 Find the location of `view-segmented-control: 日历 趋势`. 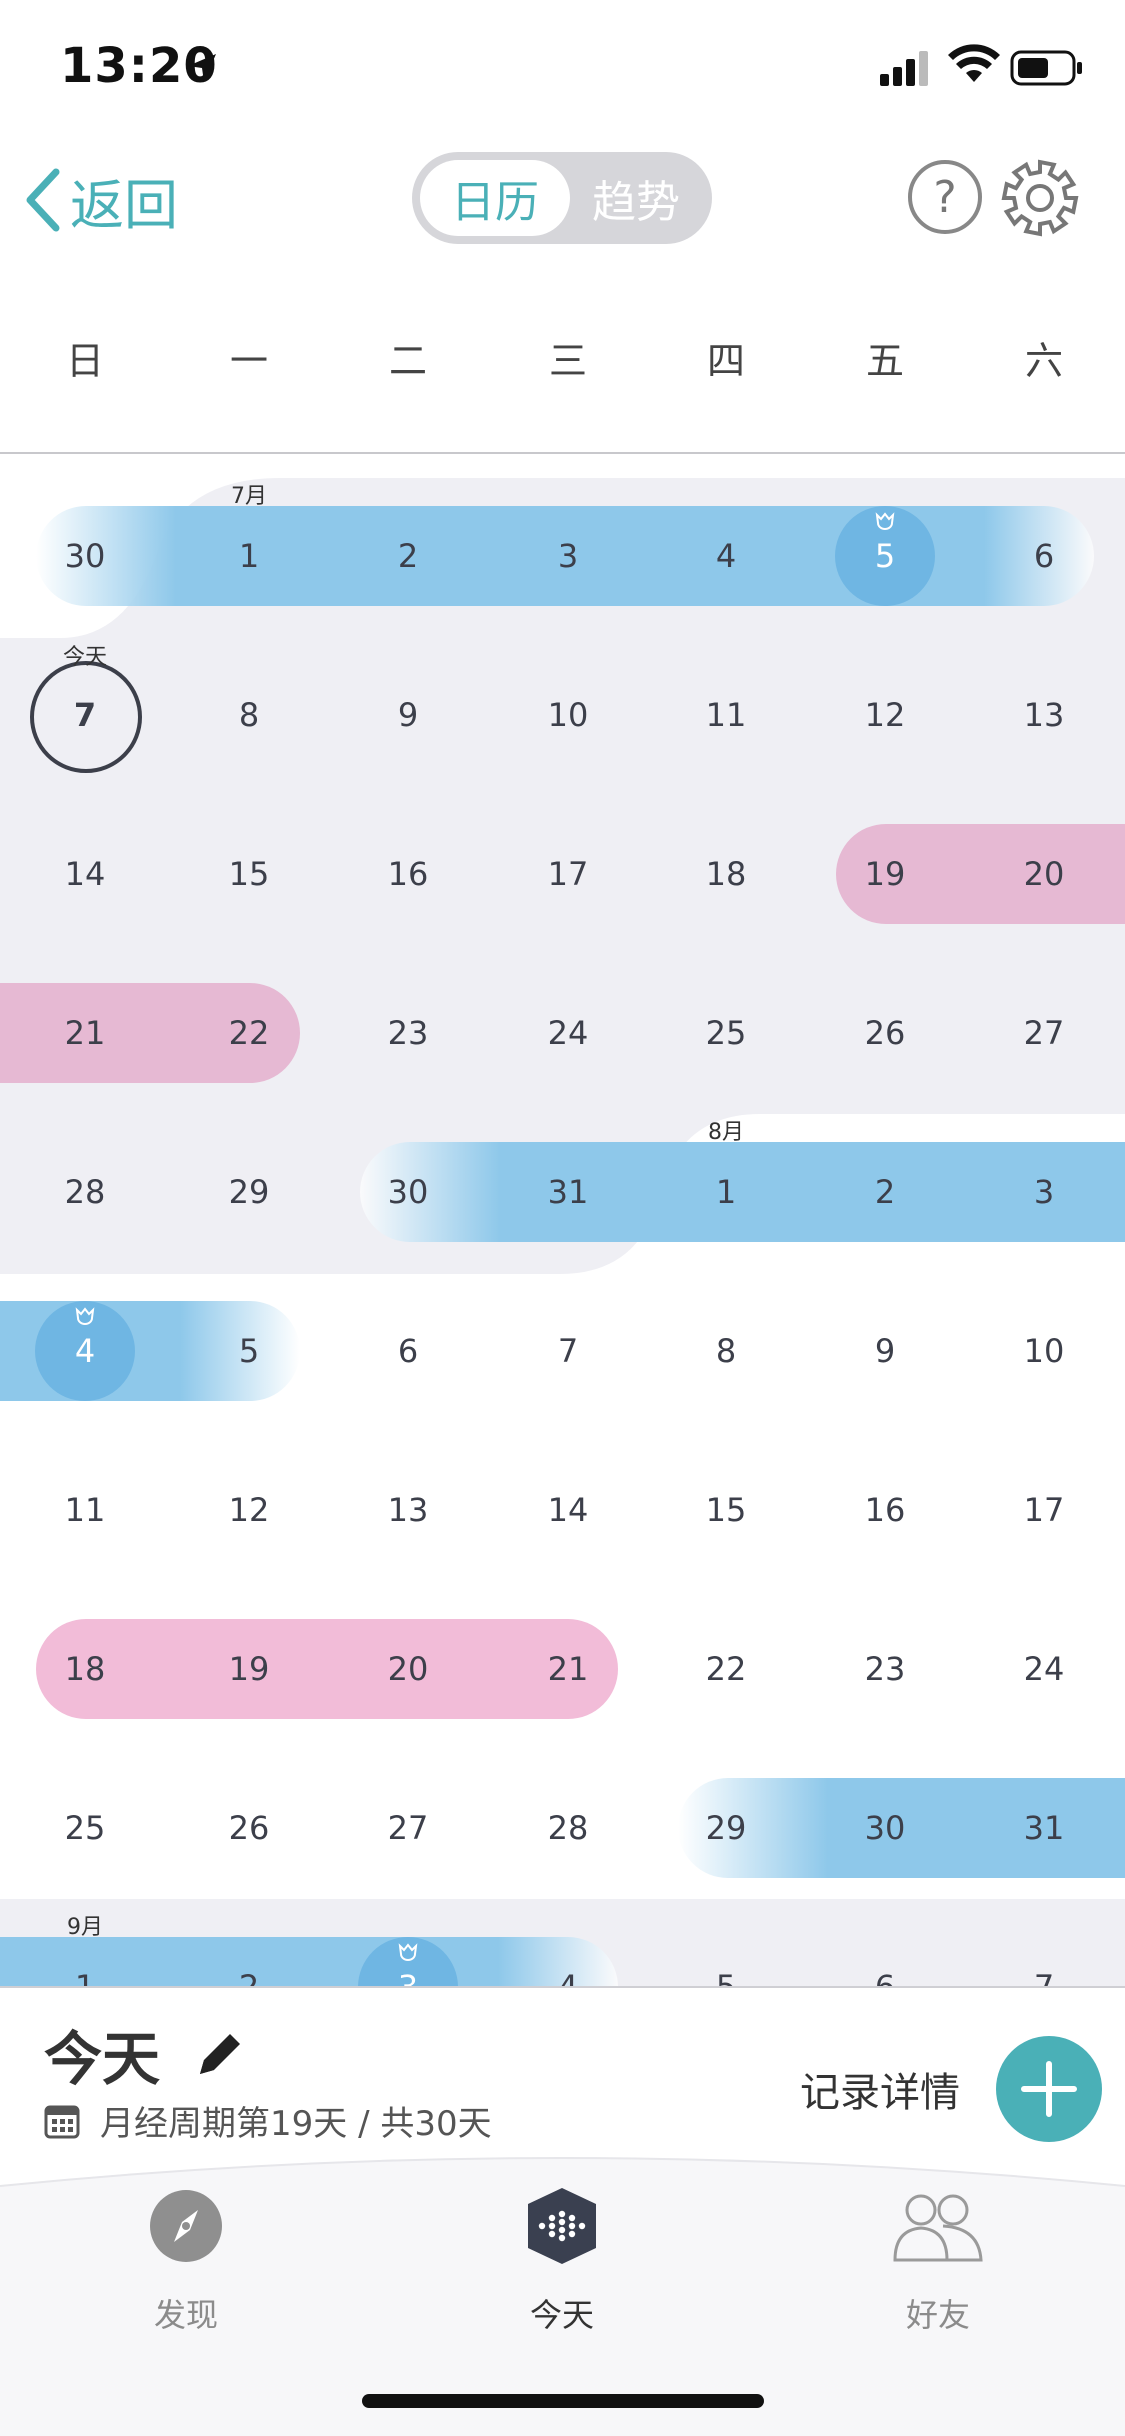

view-segmented-control: 日历 趋势 is located at coordinates (562, 198).